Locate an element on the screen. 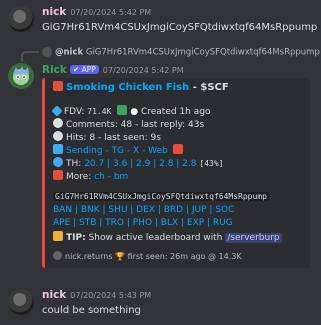 The width and height of the screenshot is (321, 325). check-icon is located at coordinates (122, 110).